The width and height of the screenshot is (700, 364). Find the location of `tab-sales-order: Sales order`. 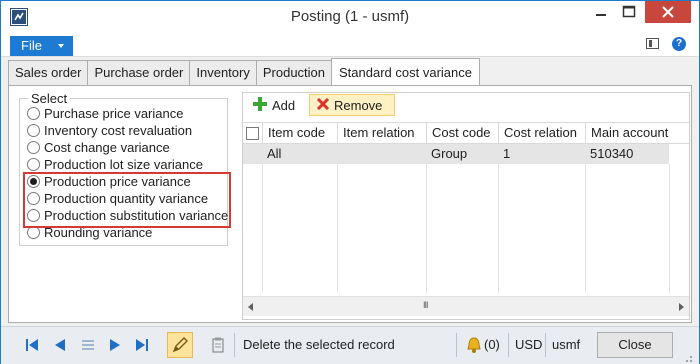

tab-sales-order: Sales order is located at coordinates (48, 72).